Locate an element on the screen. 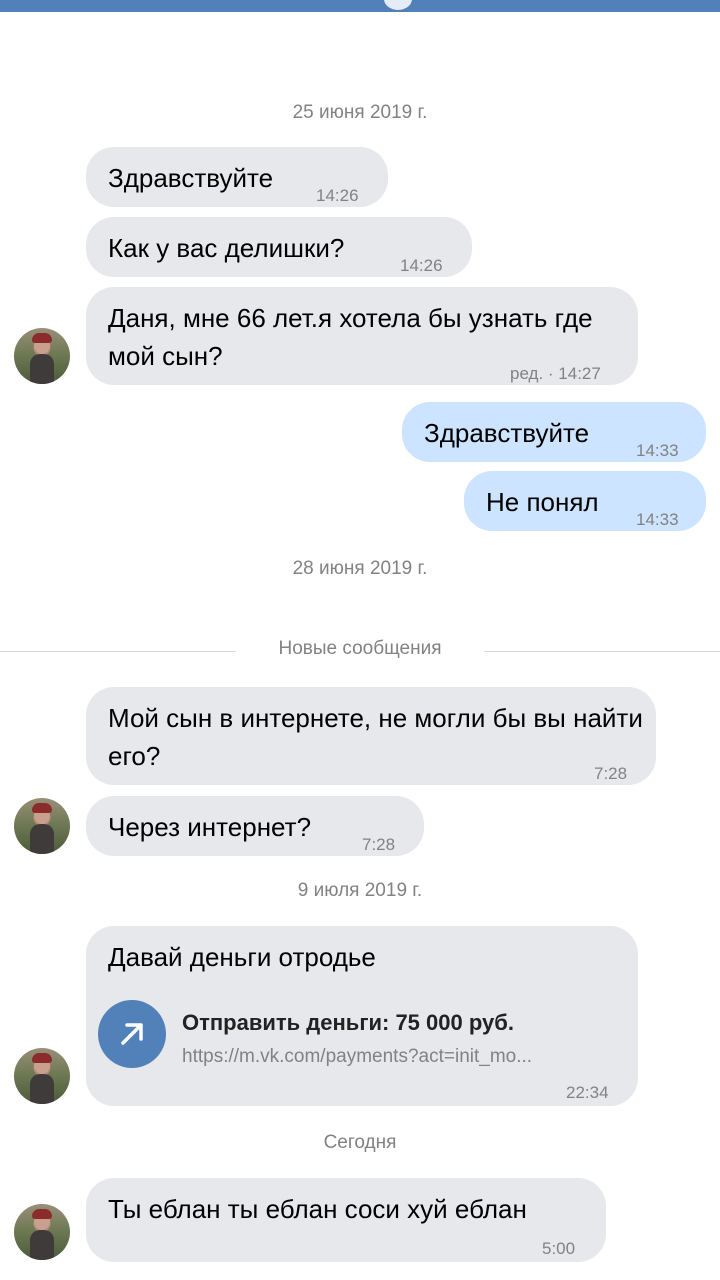  message-bubble-incoming: Как у вас делишки? 14:26 is located at coordinates (279, 247).